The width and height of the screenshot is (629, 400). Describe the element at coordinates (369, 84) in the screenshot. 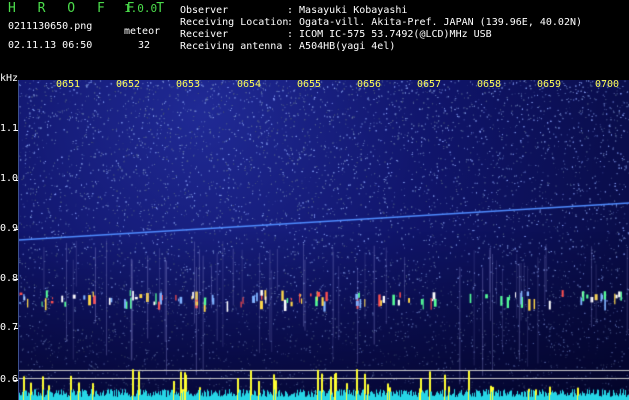

I see `x-time-label: 0656` at that location.